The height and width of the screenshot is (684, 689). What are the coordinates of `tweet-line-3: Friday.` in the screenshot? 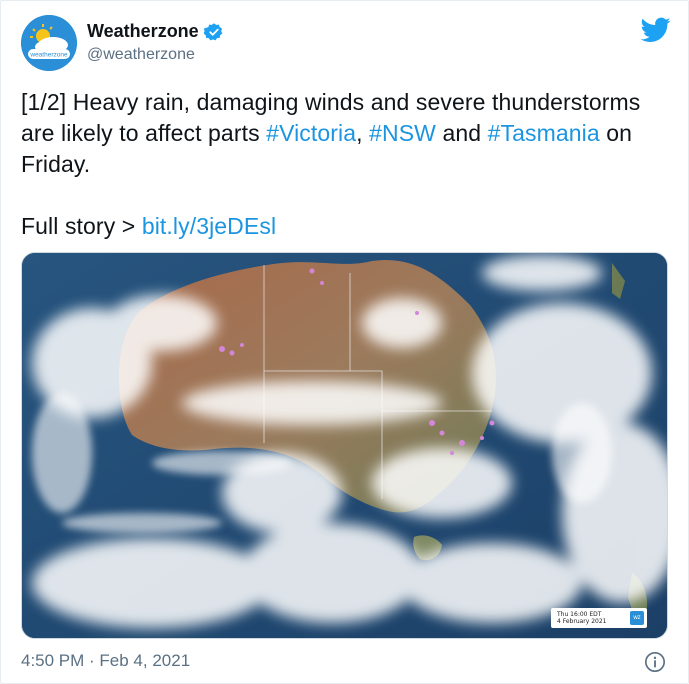 It's located at (56, 164).